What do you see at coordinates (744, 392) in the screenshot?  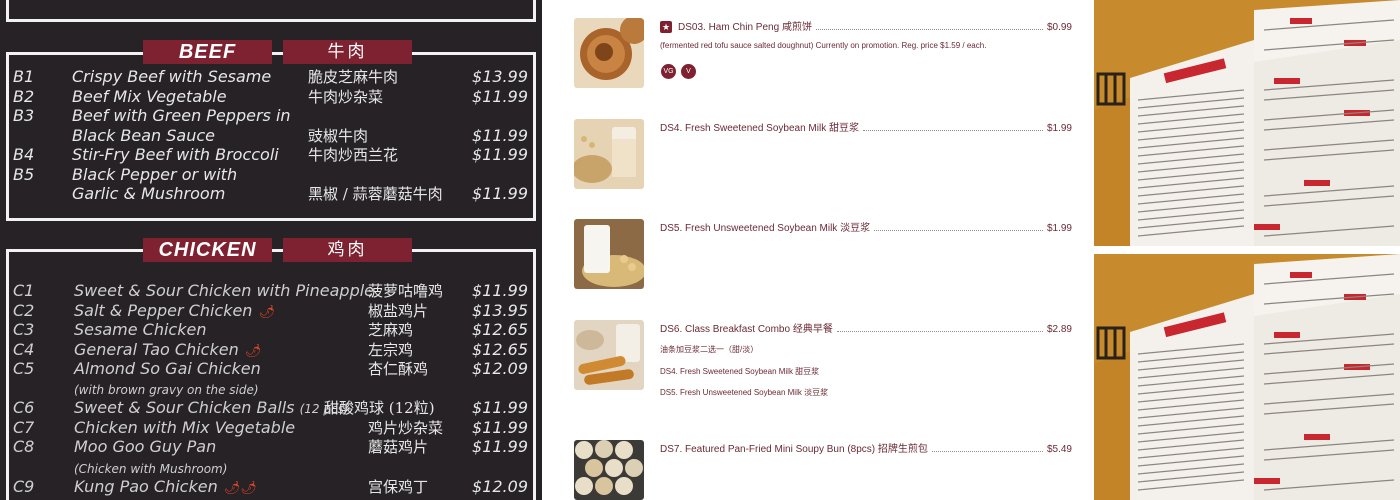 I see `combo-option: DS5. Fresh Unsweetened Soybean Milk 淡豆浆` at bounding box center [744, 392].